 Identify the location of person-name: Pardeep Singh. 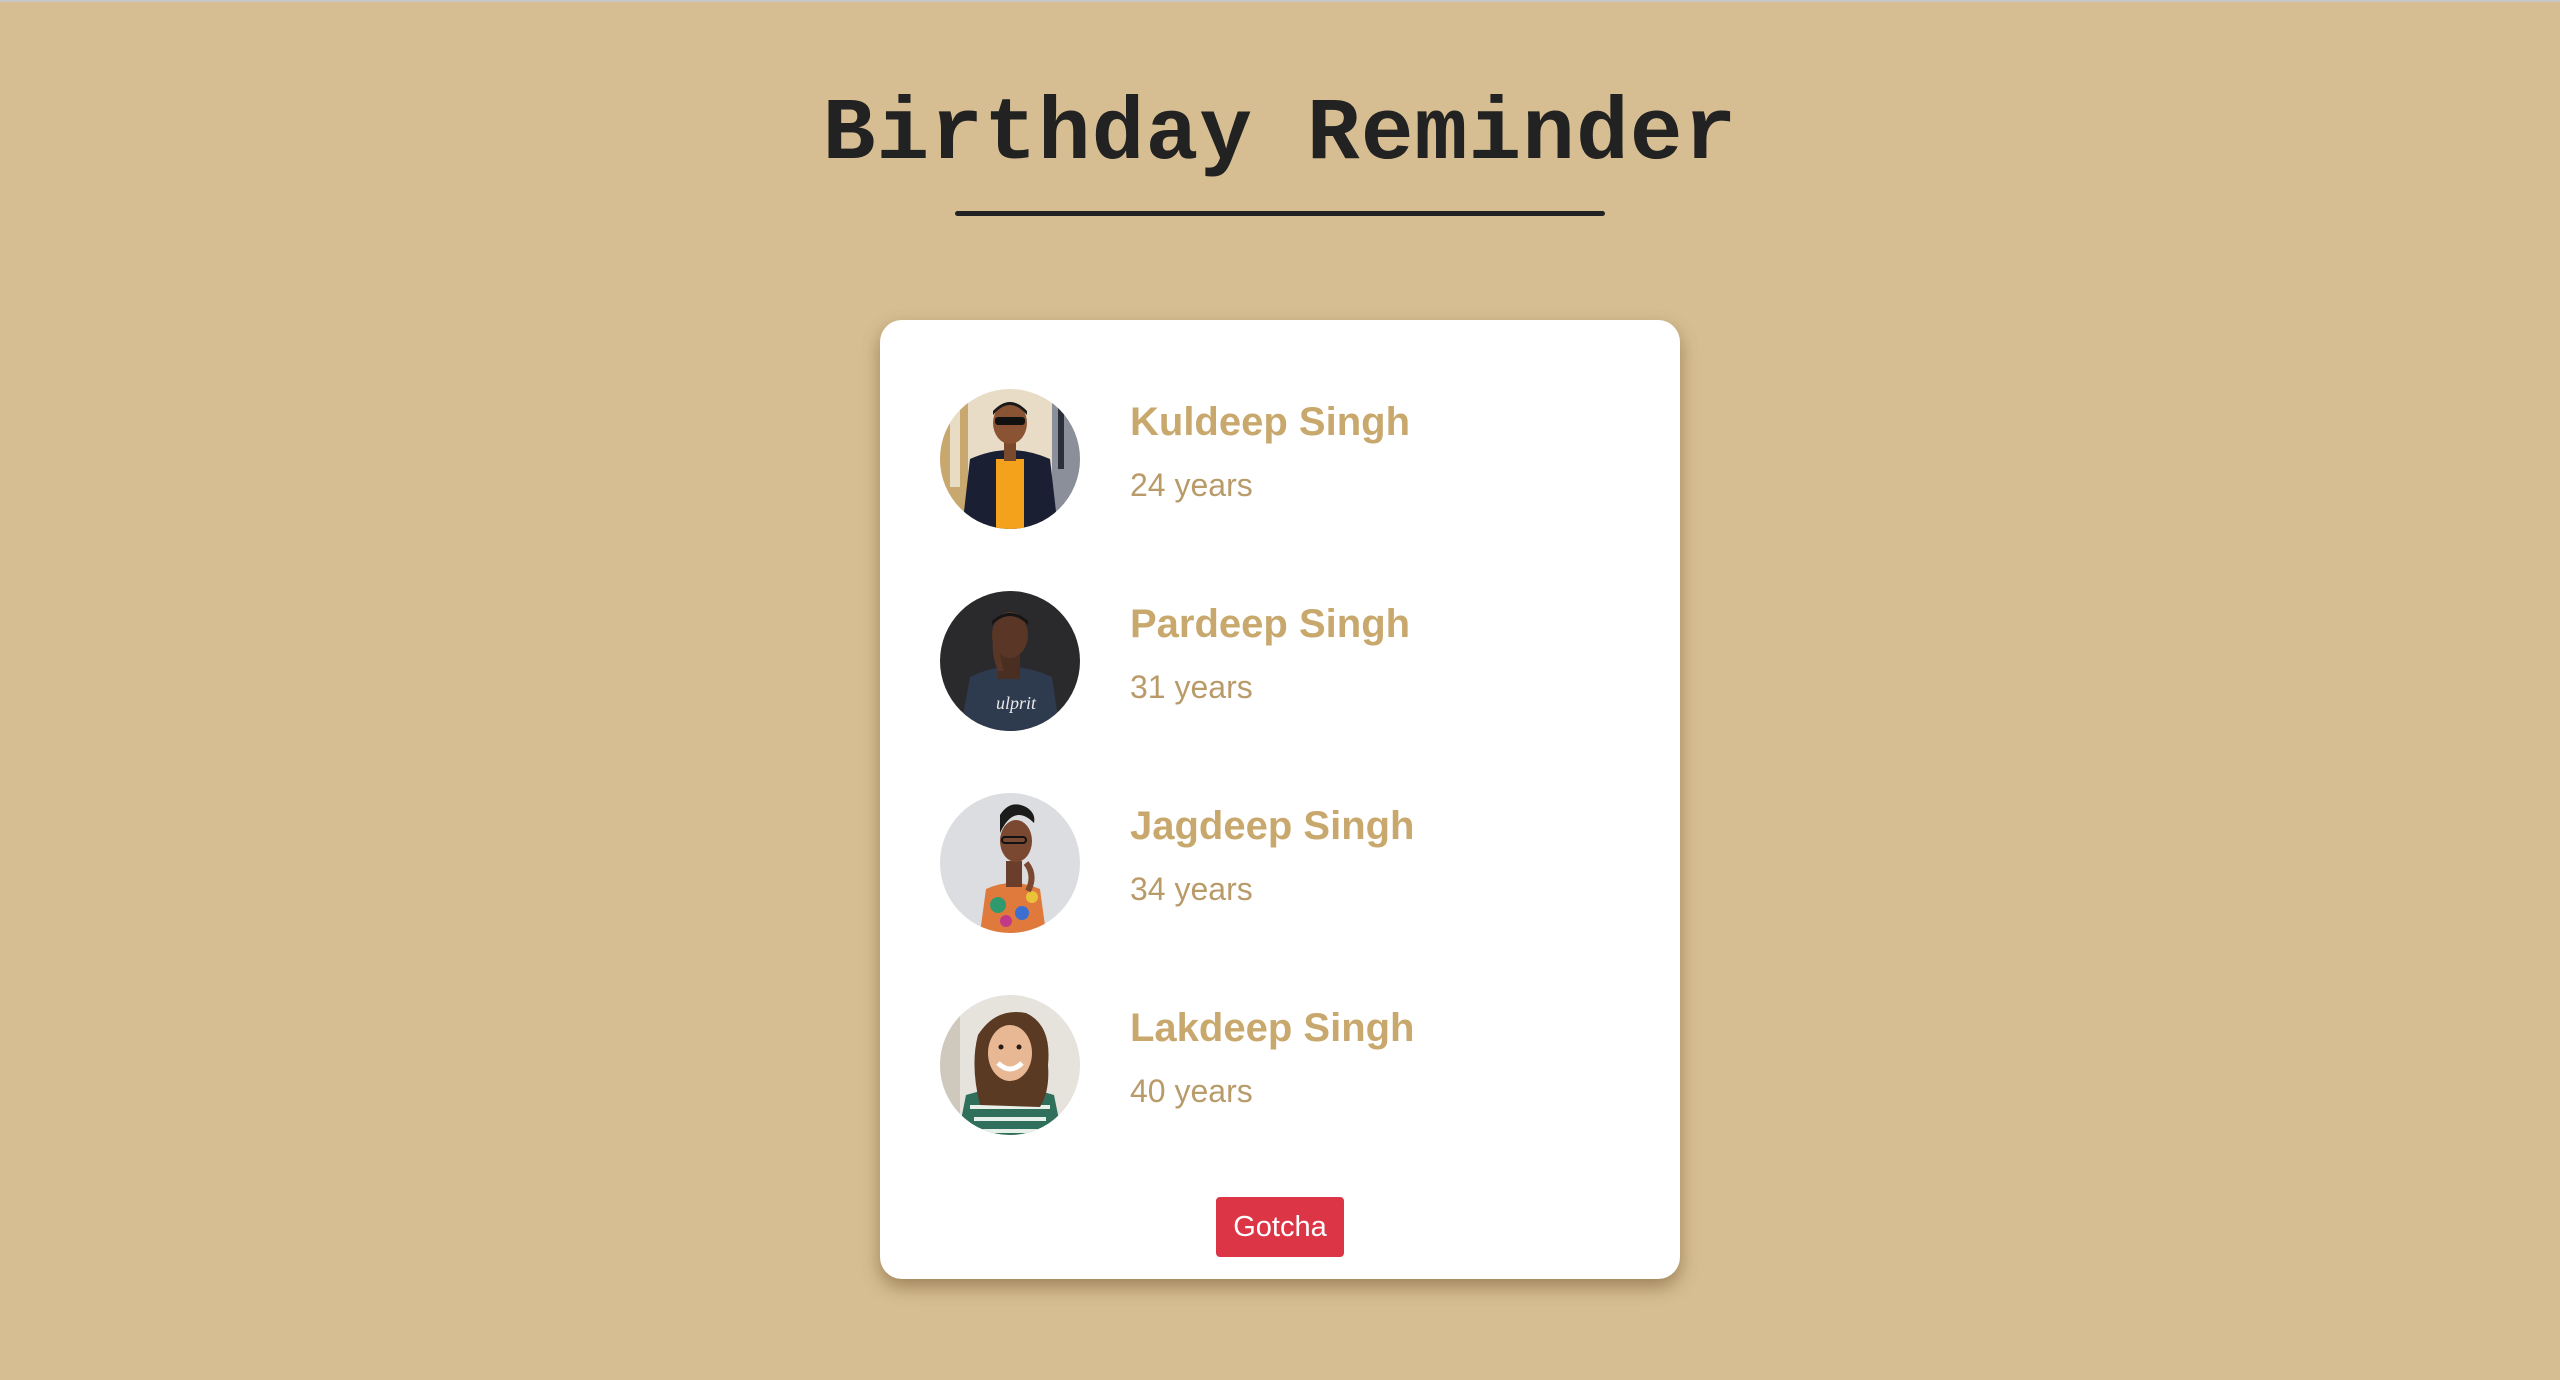
(1270, 624).